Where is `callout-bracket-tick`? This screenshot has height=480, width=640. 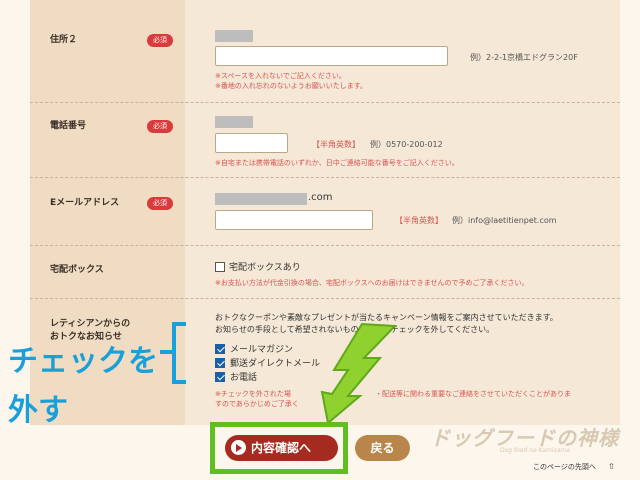
callout-bracket-tick is located at coordinates (167, 352).